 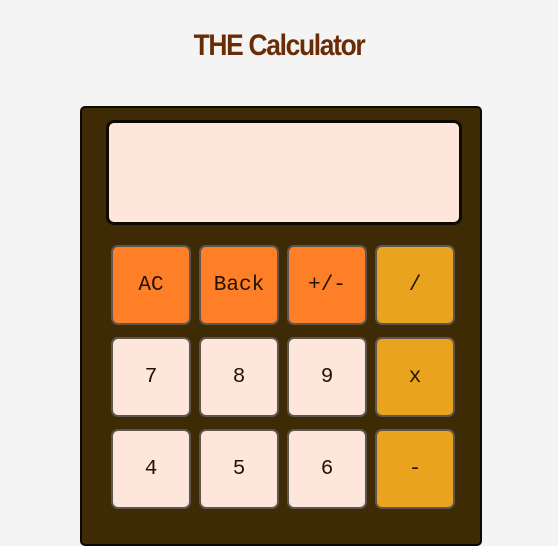 I want to click on digit-4-button: 4, so click(x=151, y=469).